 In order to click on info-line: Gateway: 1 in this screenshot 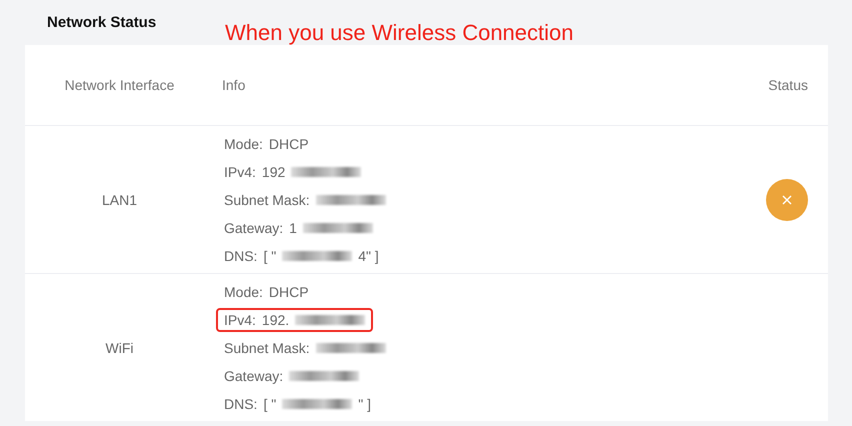, I will do `click(298, 228)`.